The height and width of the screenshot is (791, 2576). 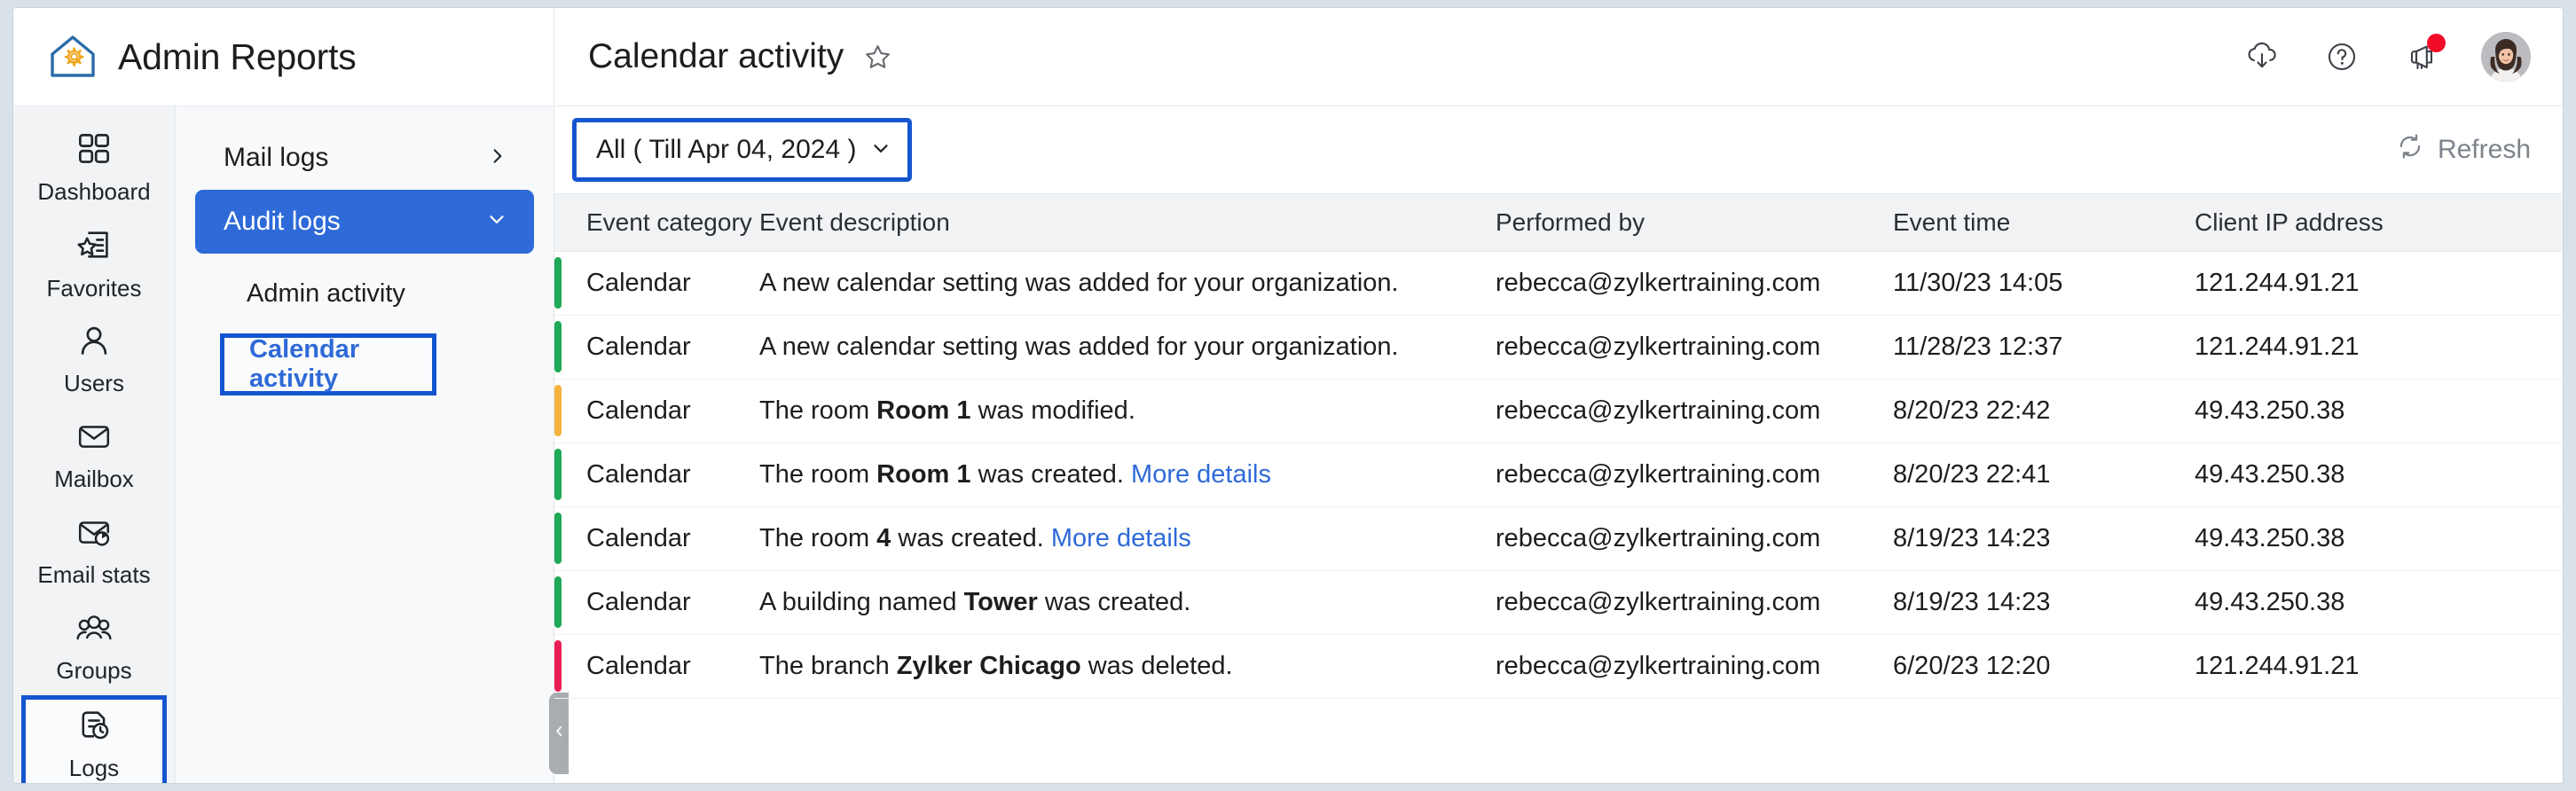 What do you see at coordinates (94, 343) in the screenshot?
I see `user-icon` at bounding box center [94, 343].